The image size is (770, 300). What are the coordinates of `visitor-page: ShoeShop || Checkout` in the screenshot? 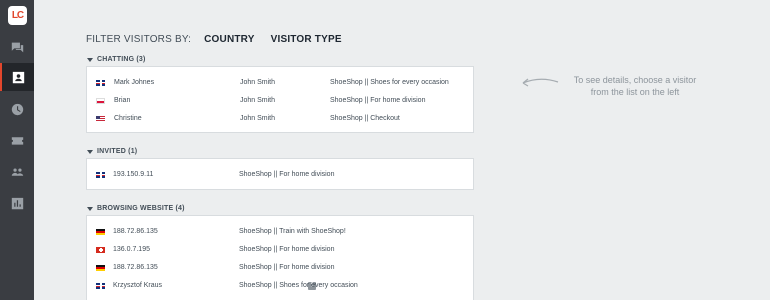 It's located at (365, 118).